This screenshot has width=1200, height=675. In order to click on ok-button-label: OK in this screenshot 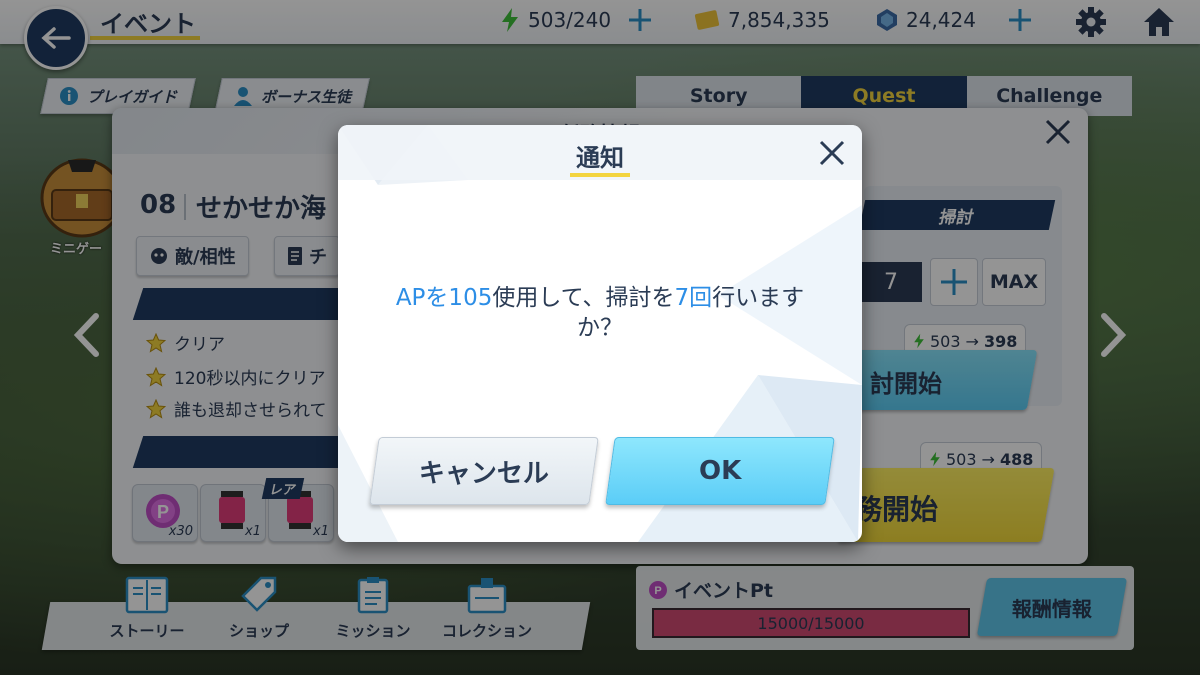, I will do `click(720, 471)`.